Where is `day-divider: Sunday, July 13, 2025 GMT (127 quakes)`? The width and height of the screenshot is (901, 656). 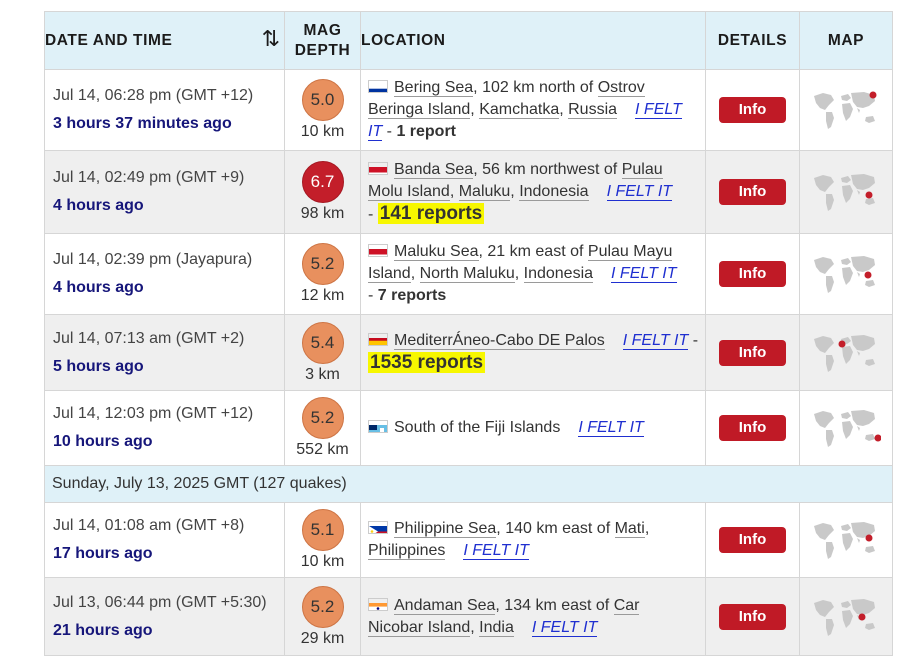
day-divider: Sunday, July 13, 2025 GMT (127 quakes) is located at coordinates (468, 484).